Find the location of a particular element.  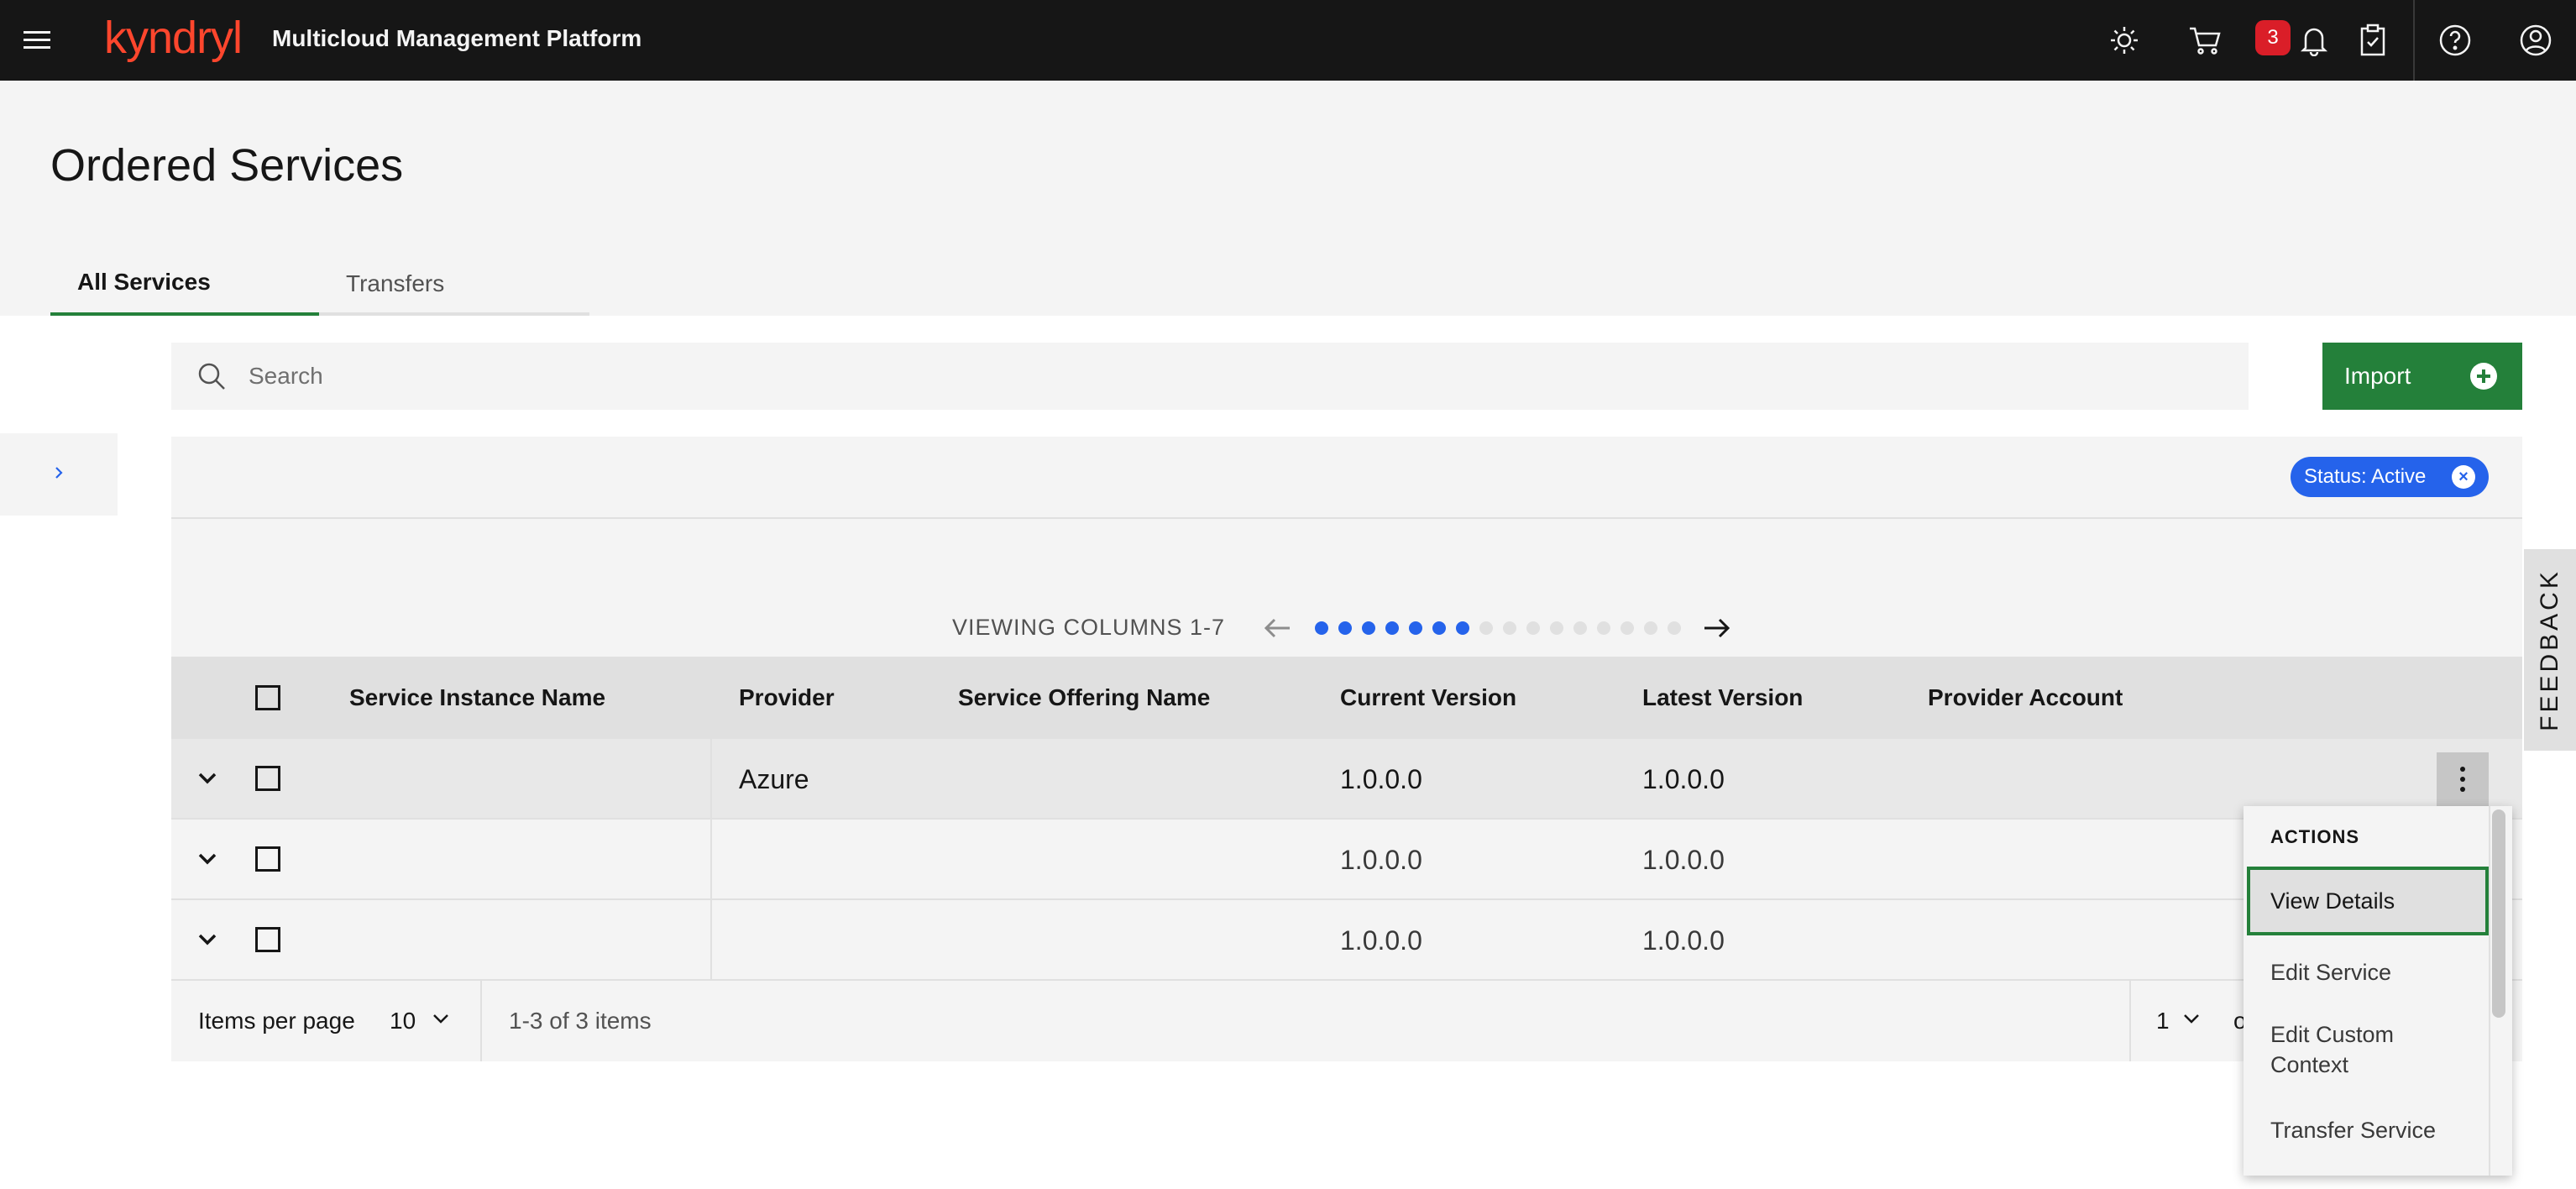

column-divider is located at coordinates (711, 819).